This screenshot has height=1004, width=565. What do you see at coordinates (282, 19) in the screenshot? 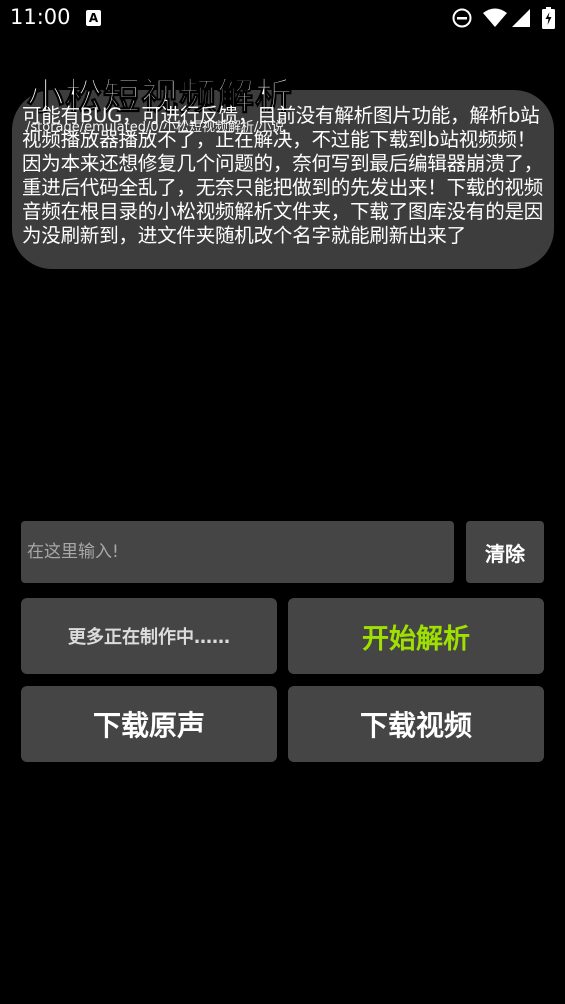
I see `status-bar: 11:00 A` at bounding box center [282, 19].